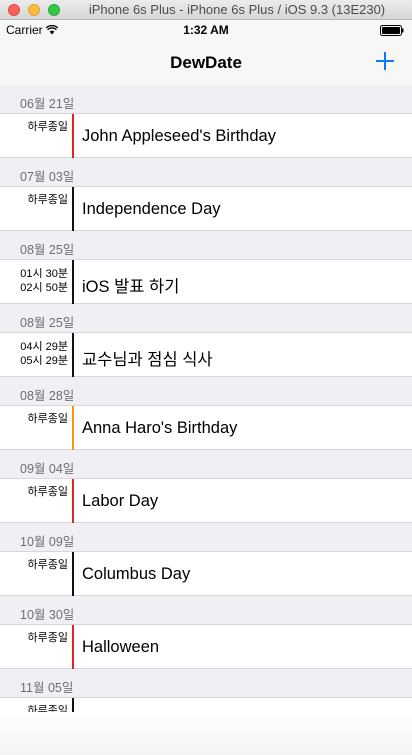  What do you see at coordinates (136, 574) in the screenshot?
I see `event-title: Columbus Day` at bounding box center [136, 574].